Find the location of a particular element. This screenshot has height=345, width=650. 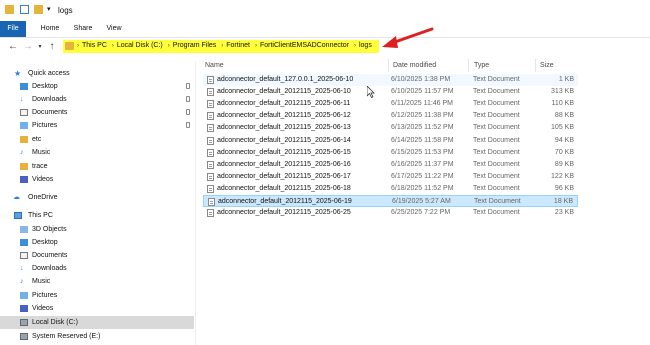

dropdown-icon: ▾ is located at coordinates (49, 9).